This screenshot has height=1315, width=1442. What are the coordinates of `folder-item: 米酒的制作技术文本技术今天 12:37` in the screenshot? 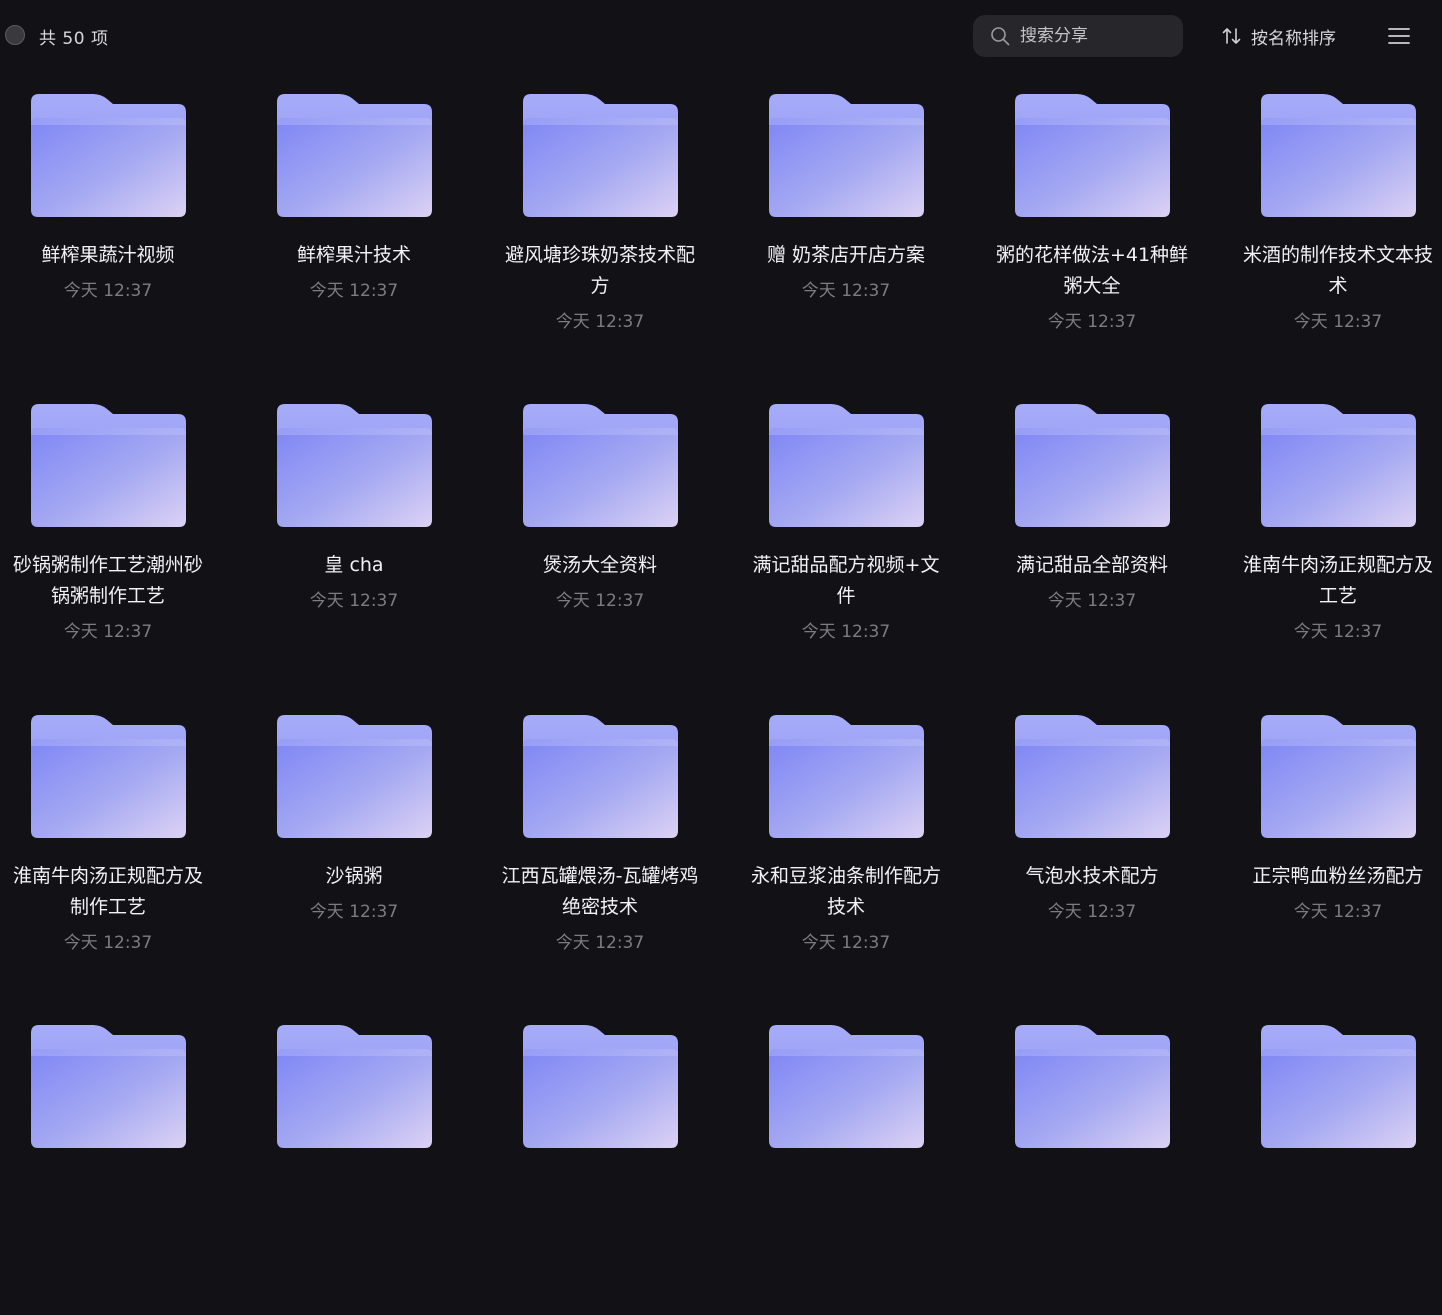 It's located at (1338, 239).